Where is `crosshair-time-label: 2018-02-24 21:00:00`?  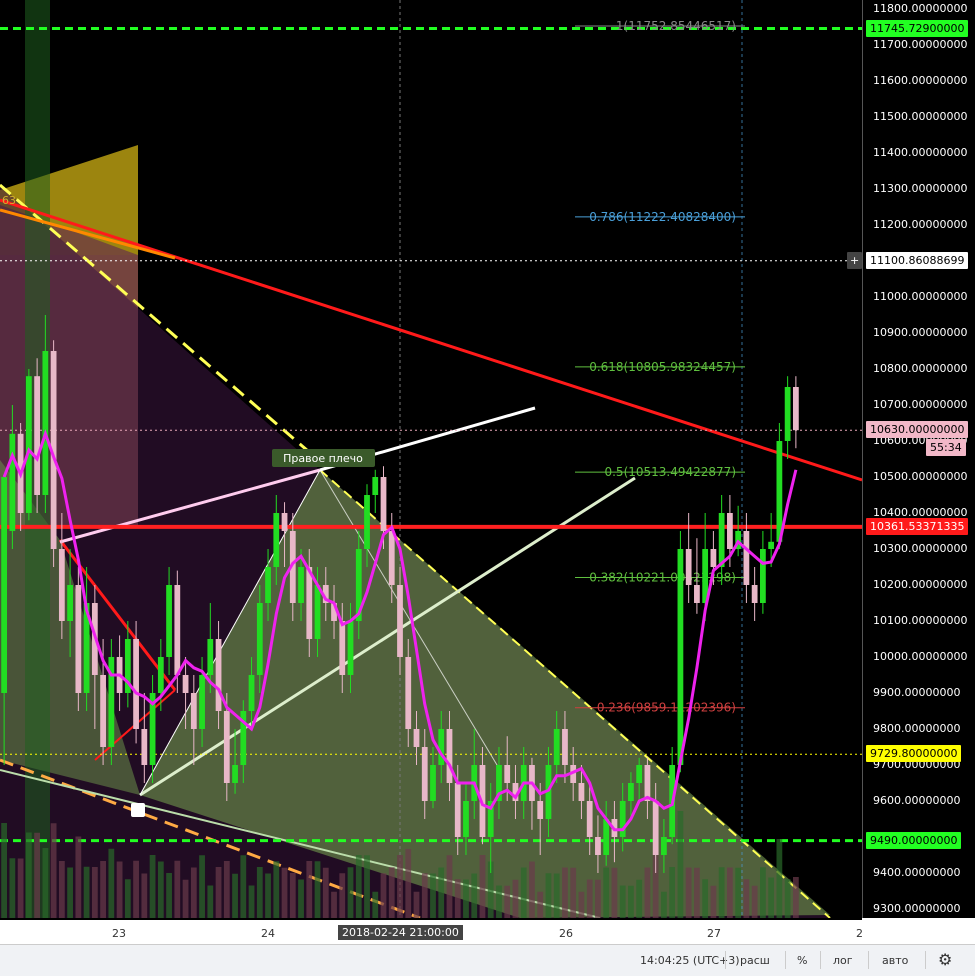
crosshair-time-label: 2018-02-24 21:00:00 is located at coordinates (400, 932).